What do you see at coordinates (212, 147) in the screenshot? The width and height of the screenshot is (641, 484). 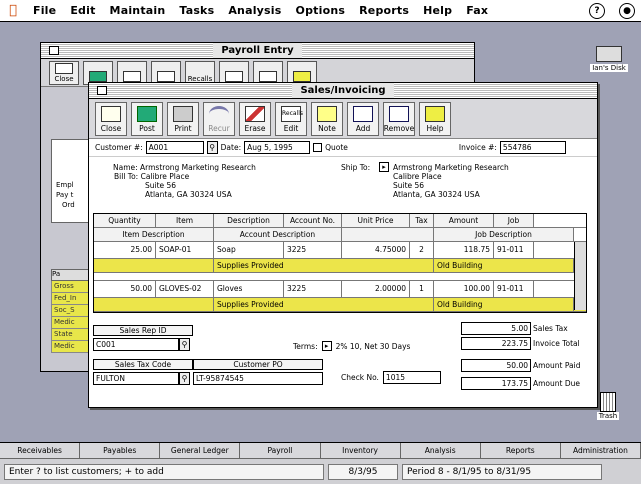 I see `customer-lookup-icon: ⚲` at bounding box center [212, 147].